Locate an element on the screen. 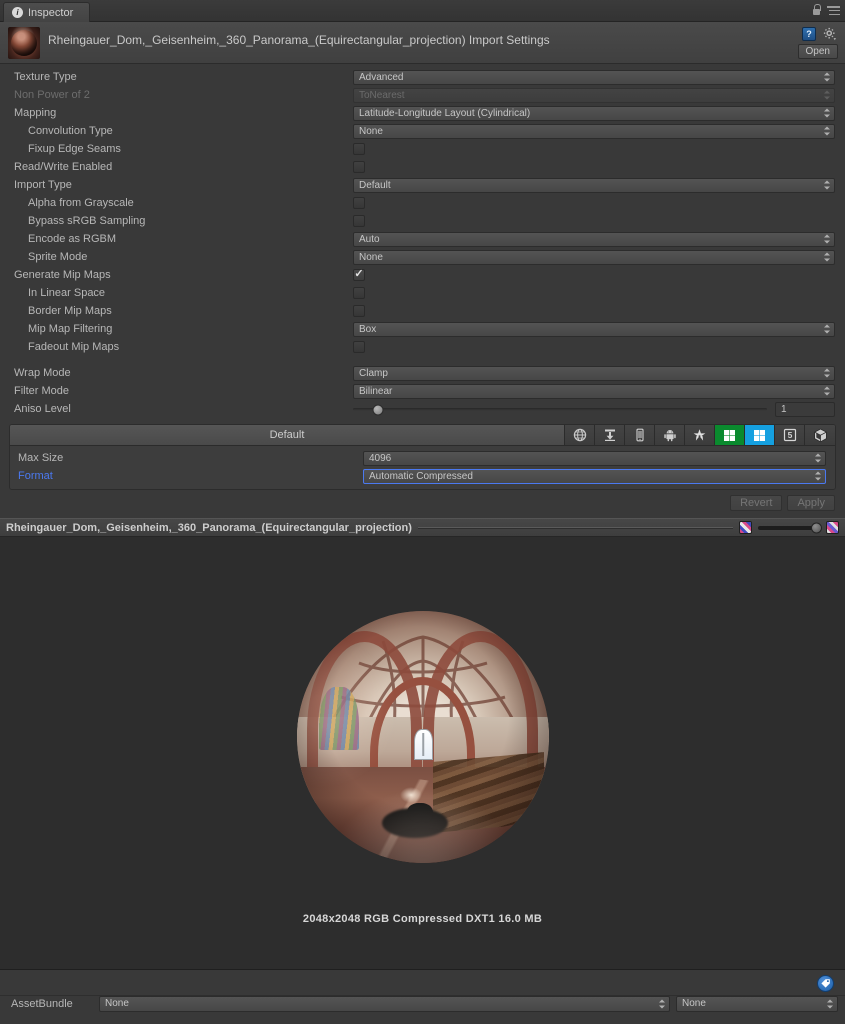 This screenshot has width=845, height=1024. mip-map-filtering-value: Box is located at coordinates (368, 329).